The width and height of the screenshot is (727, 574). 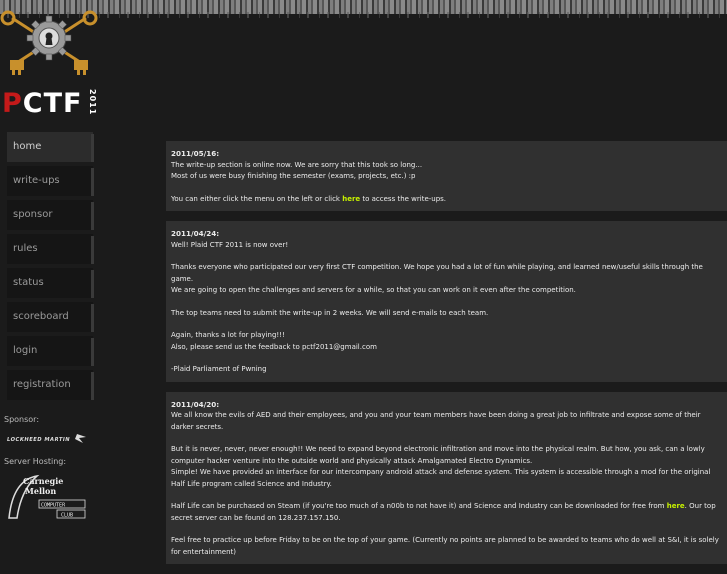 What do you see at coordinates (43, 481) in the screenshot?
I see `svg-text: Carnegie` at bounding box center [43, 481].